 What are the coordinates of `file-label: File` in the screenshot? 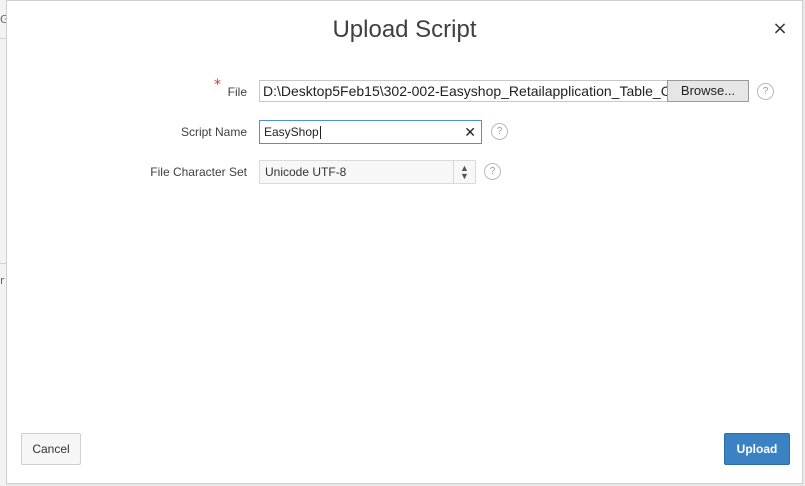 It's located at (237, 92).